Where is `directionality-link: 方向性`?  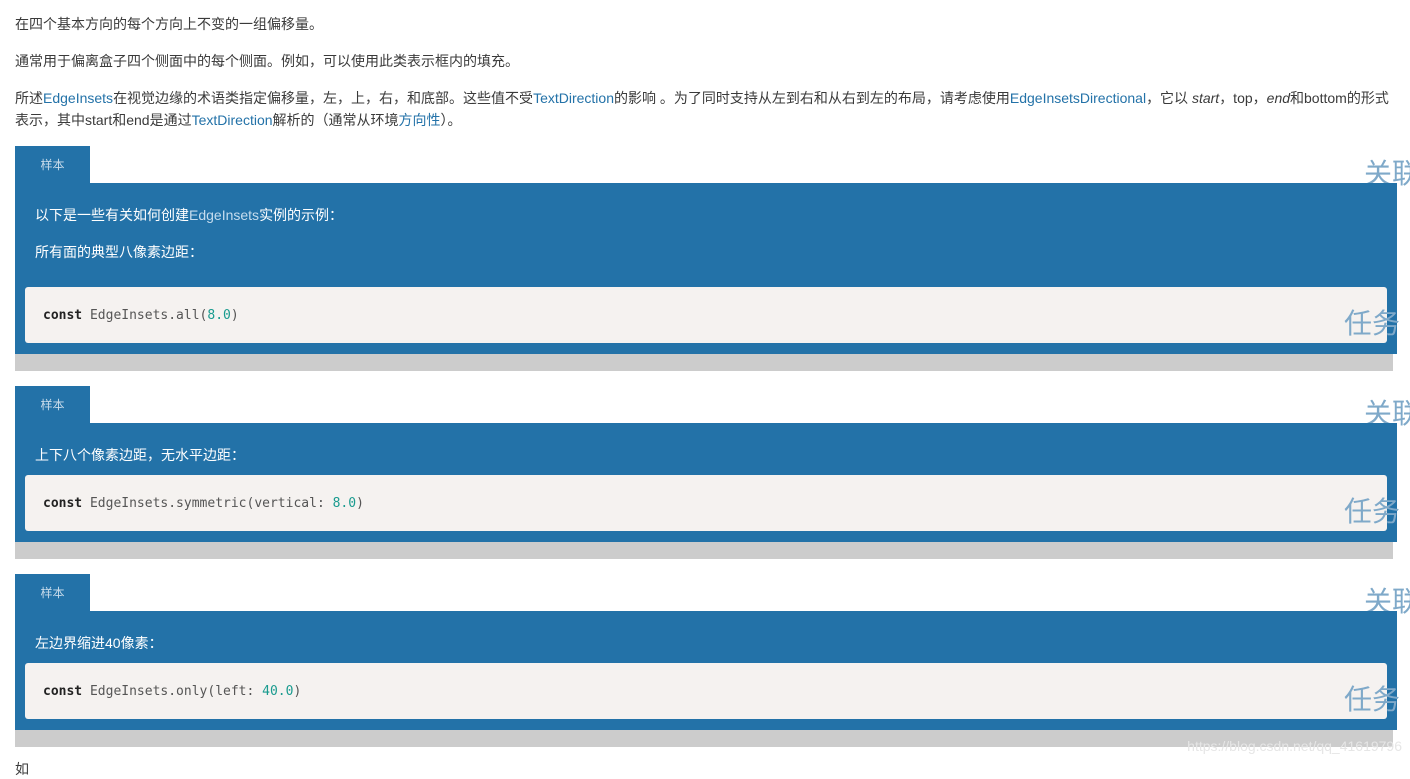 directionality-link: 方向性 is located at coordinates (420, 120).